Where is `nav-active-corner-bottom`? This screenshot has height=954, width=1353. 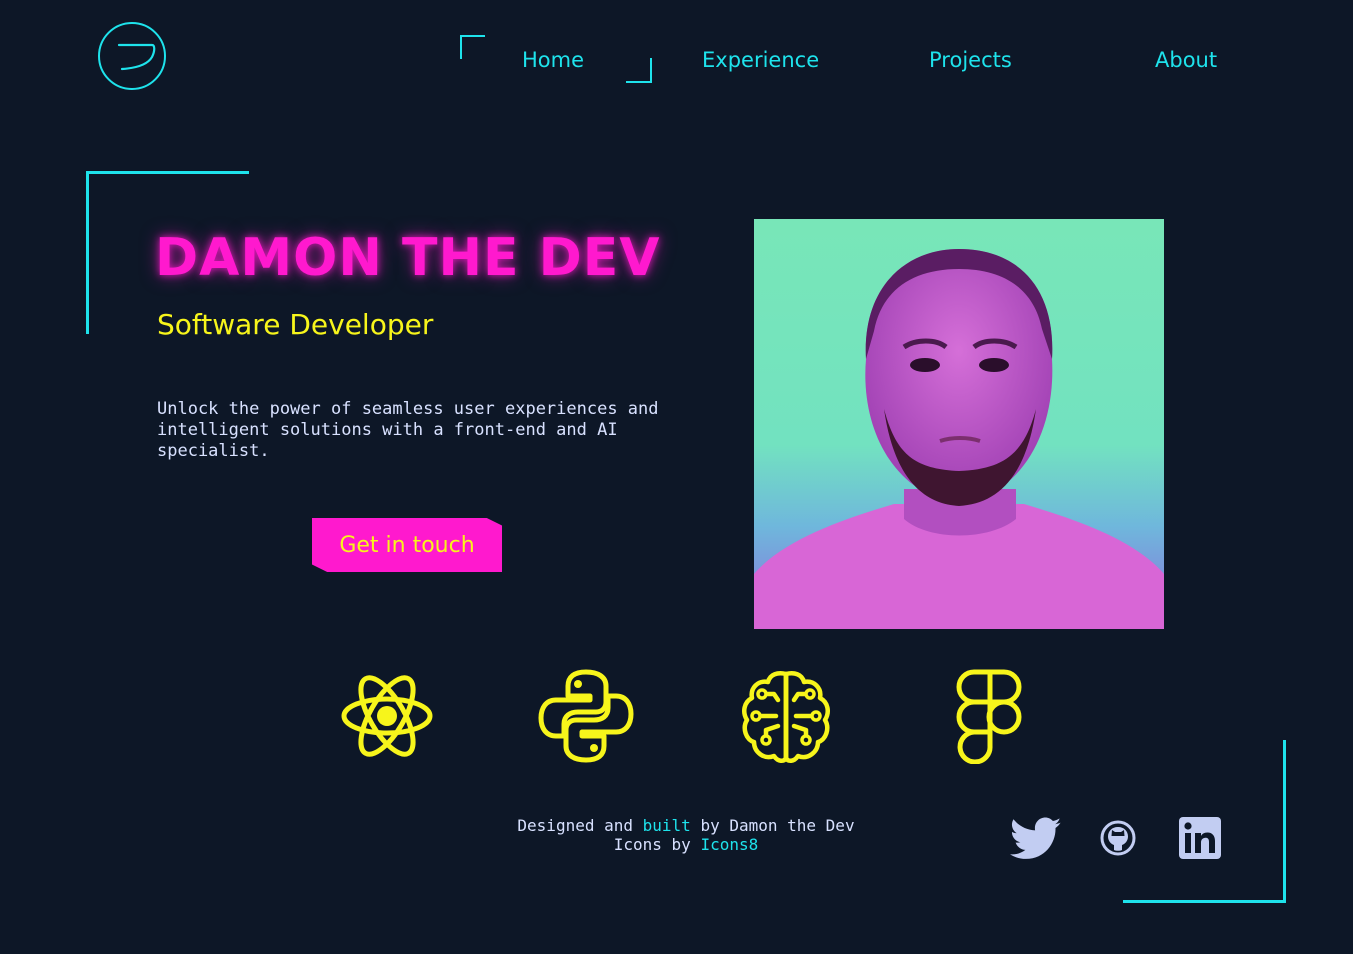 nav-active-corner-bottom is located at coordinates (639, 70).